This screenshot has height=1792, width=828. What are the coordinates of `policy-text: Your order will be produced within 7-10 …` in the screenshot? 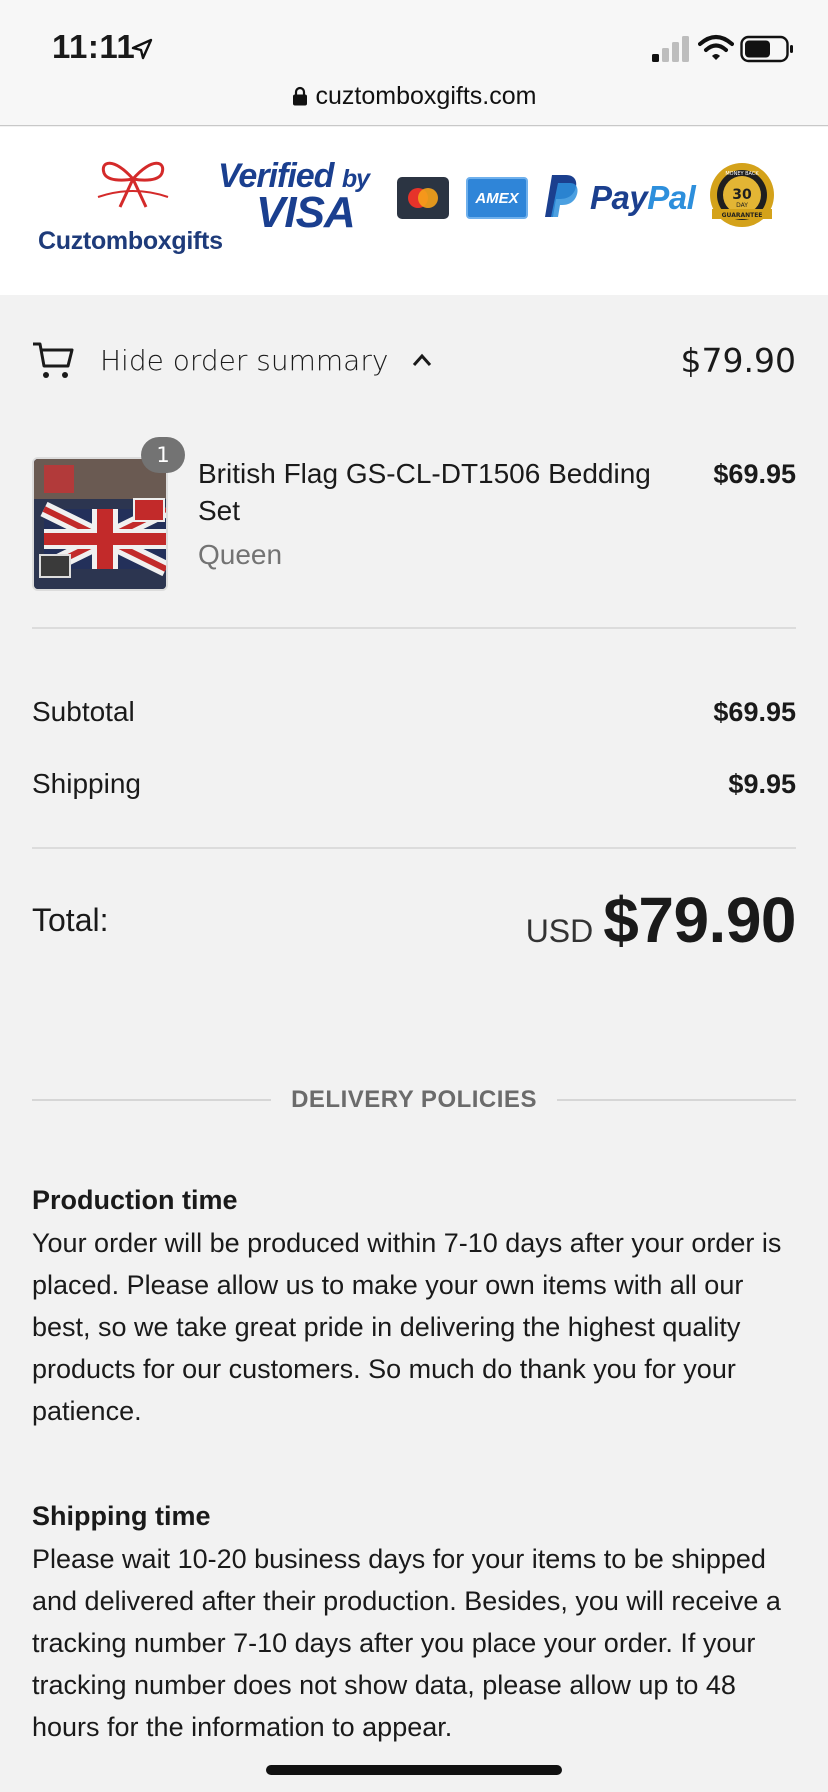 It's located at (407, 1327).